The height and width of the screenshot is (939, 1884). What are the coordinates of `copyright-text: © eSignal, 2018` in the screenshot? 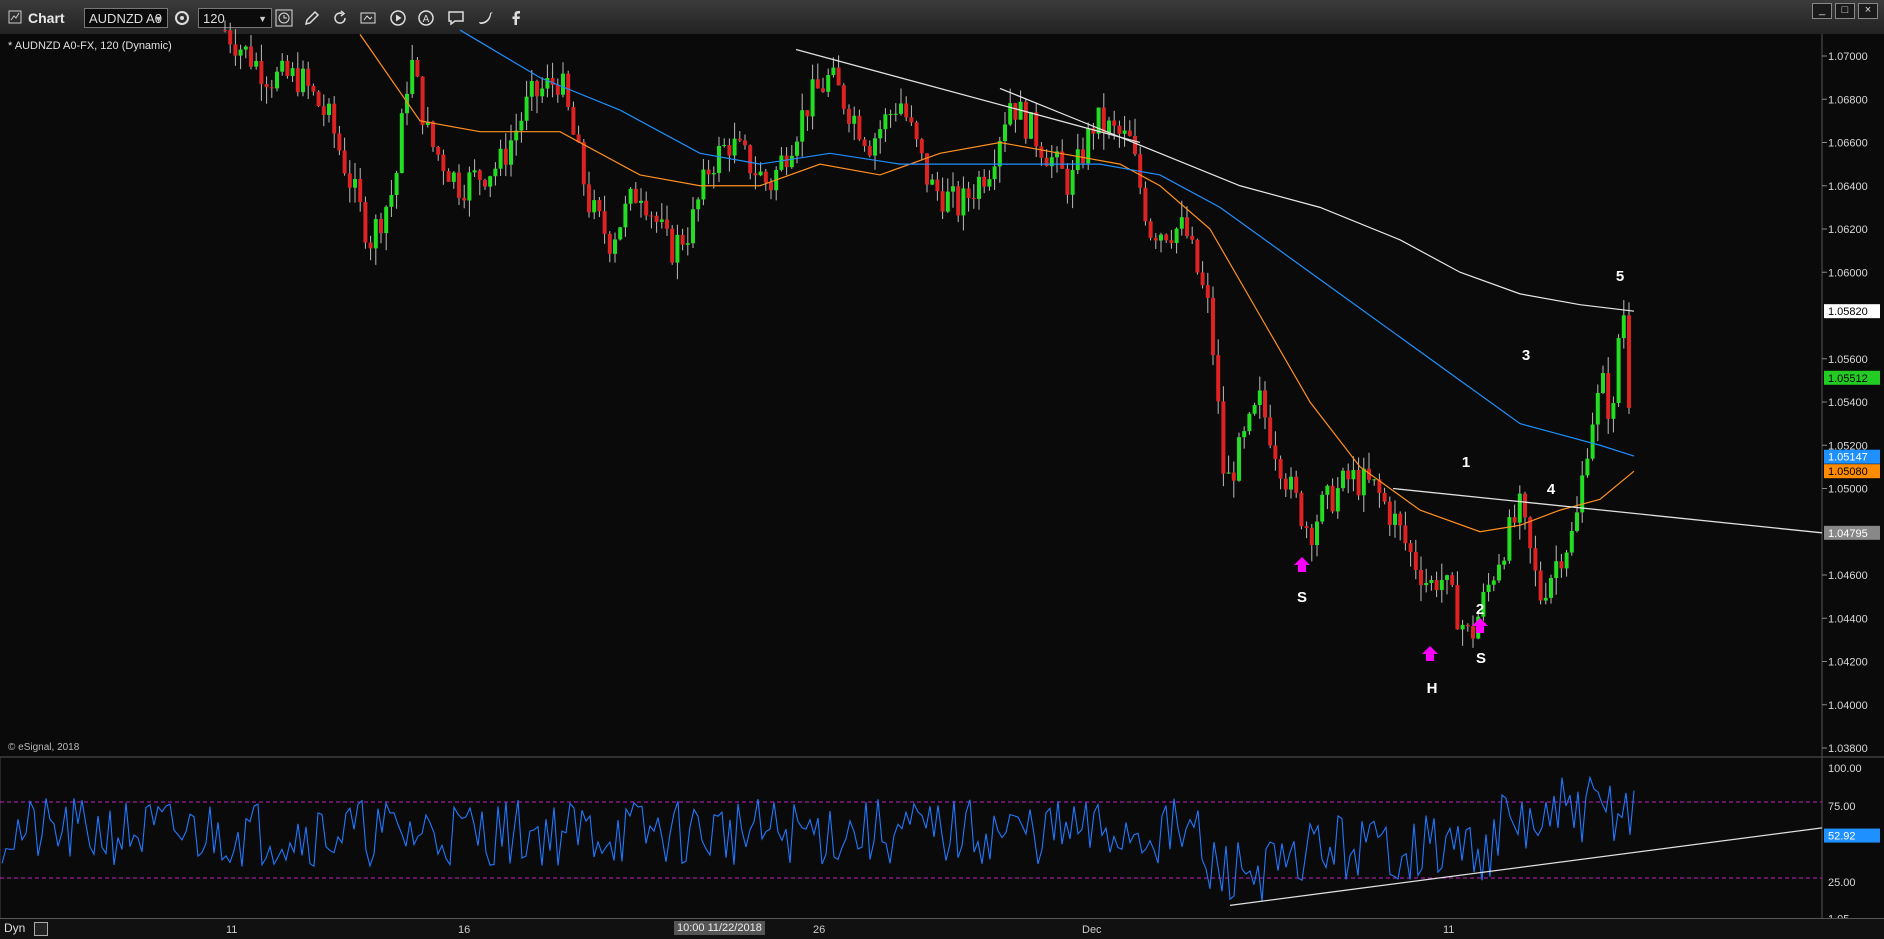 It's located at (44, 747).